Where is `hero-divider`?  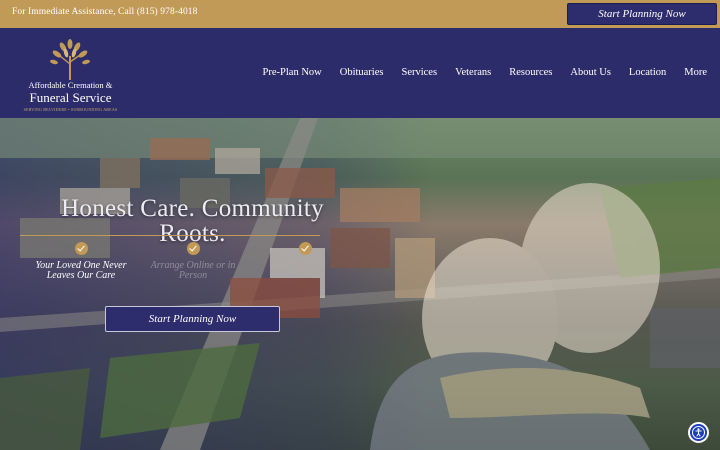 hero-divider is located at coordinates (170, 235).